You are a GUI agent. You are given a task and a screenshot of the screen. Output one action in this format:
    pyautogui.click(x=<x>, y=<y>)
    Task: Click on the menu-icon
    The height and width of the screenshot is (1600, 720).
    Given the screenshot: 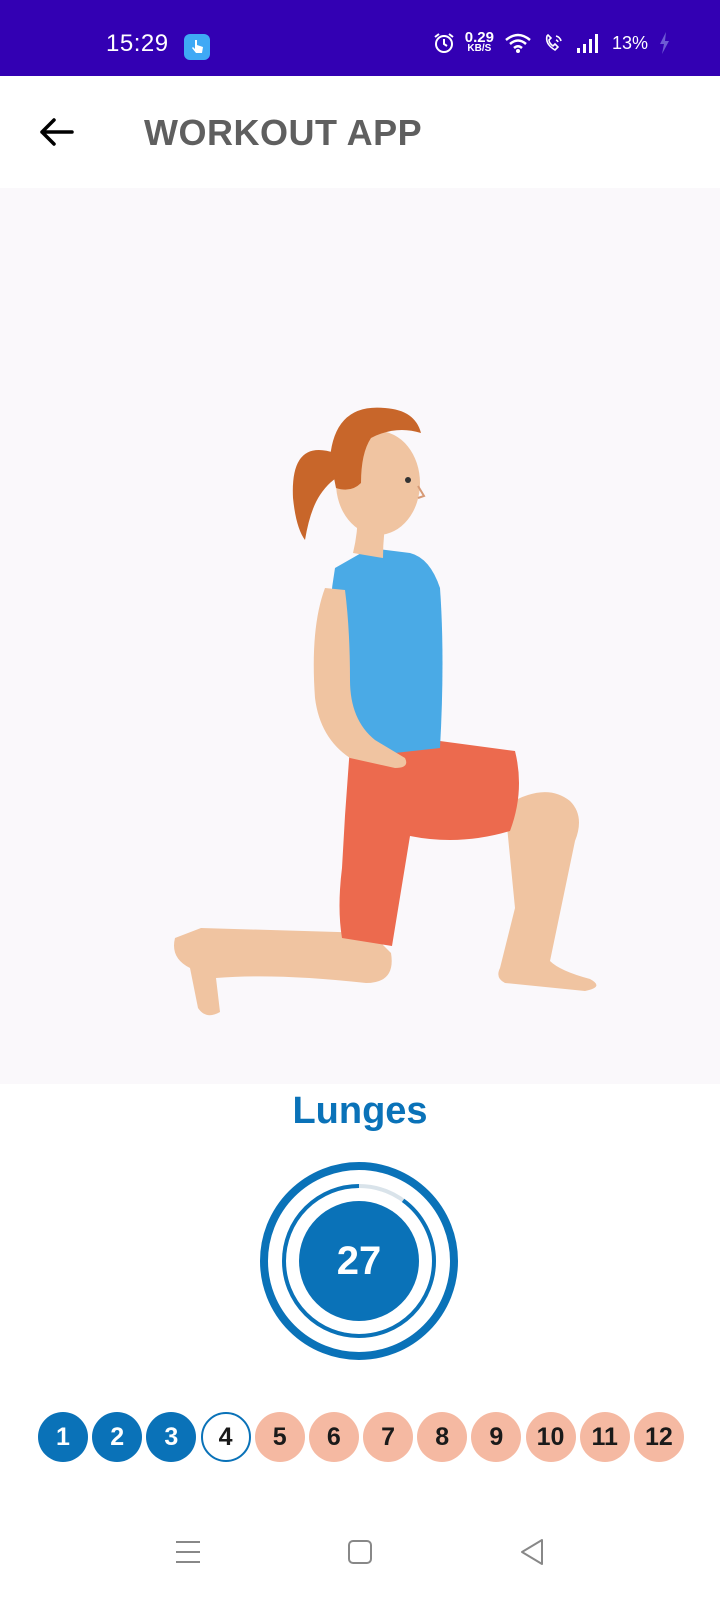 What is the action you would take?
    pyautogui.click(x=188, y=1552)
    